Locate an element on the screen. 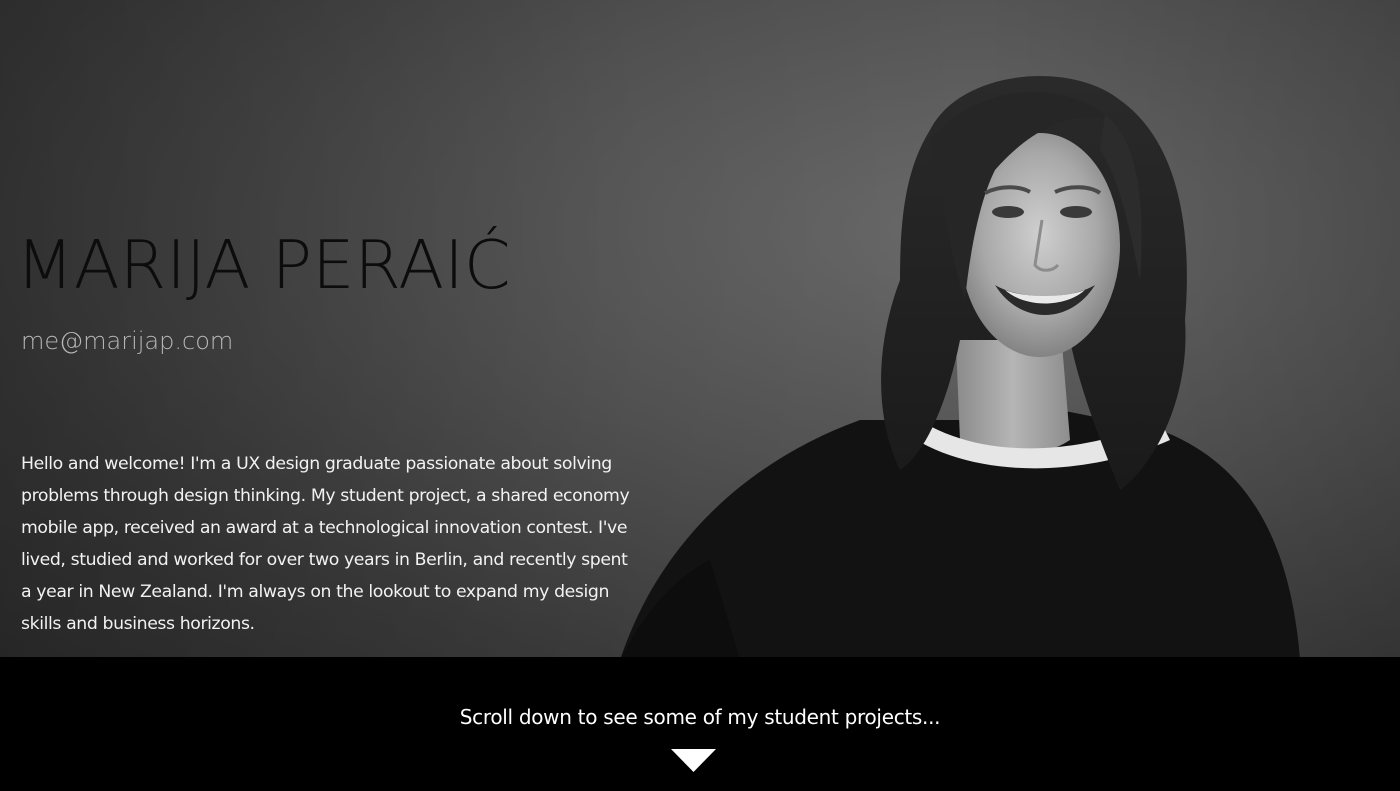 The width and height of the screenshot is (1400, 791). page-title: MARIJA PERAIĆ is located at coordinates (263, 265).